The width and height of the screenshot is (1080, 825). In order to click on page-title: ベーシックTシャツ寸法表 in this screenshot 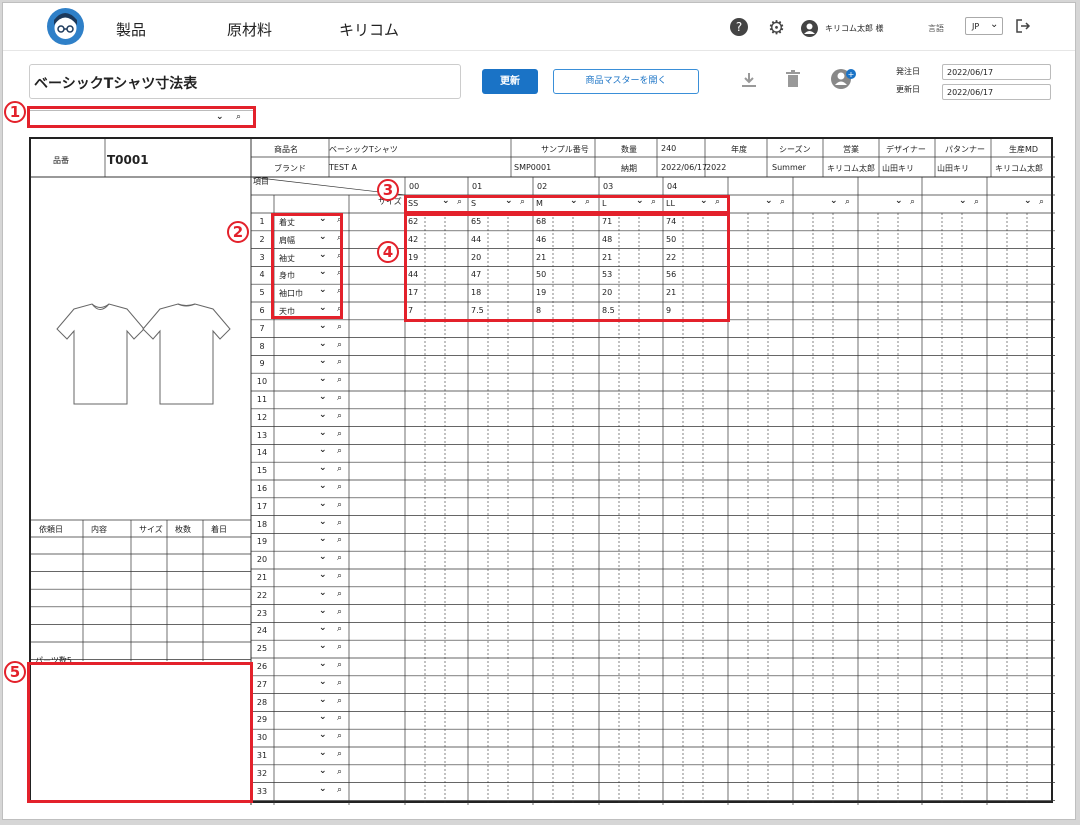, I will do `click(245, 81)`.